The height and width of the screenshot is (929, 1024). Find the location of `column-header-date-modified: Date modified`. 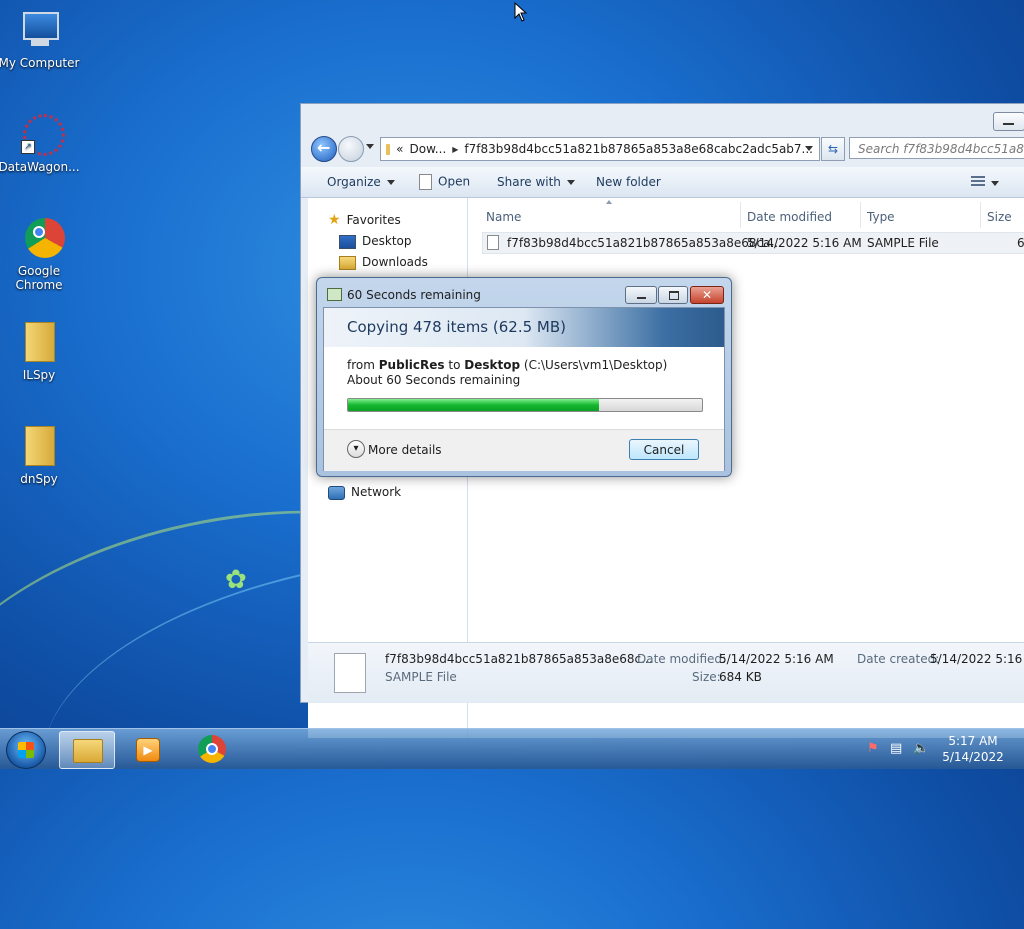

column-header-date-modified: Date modified is located at coordinates (789, 217).